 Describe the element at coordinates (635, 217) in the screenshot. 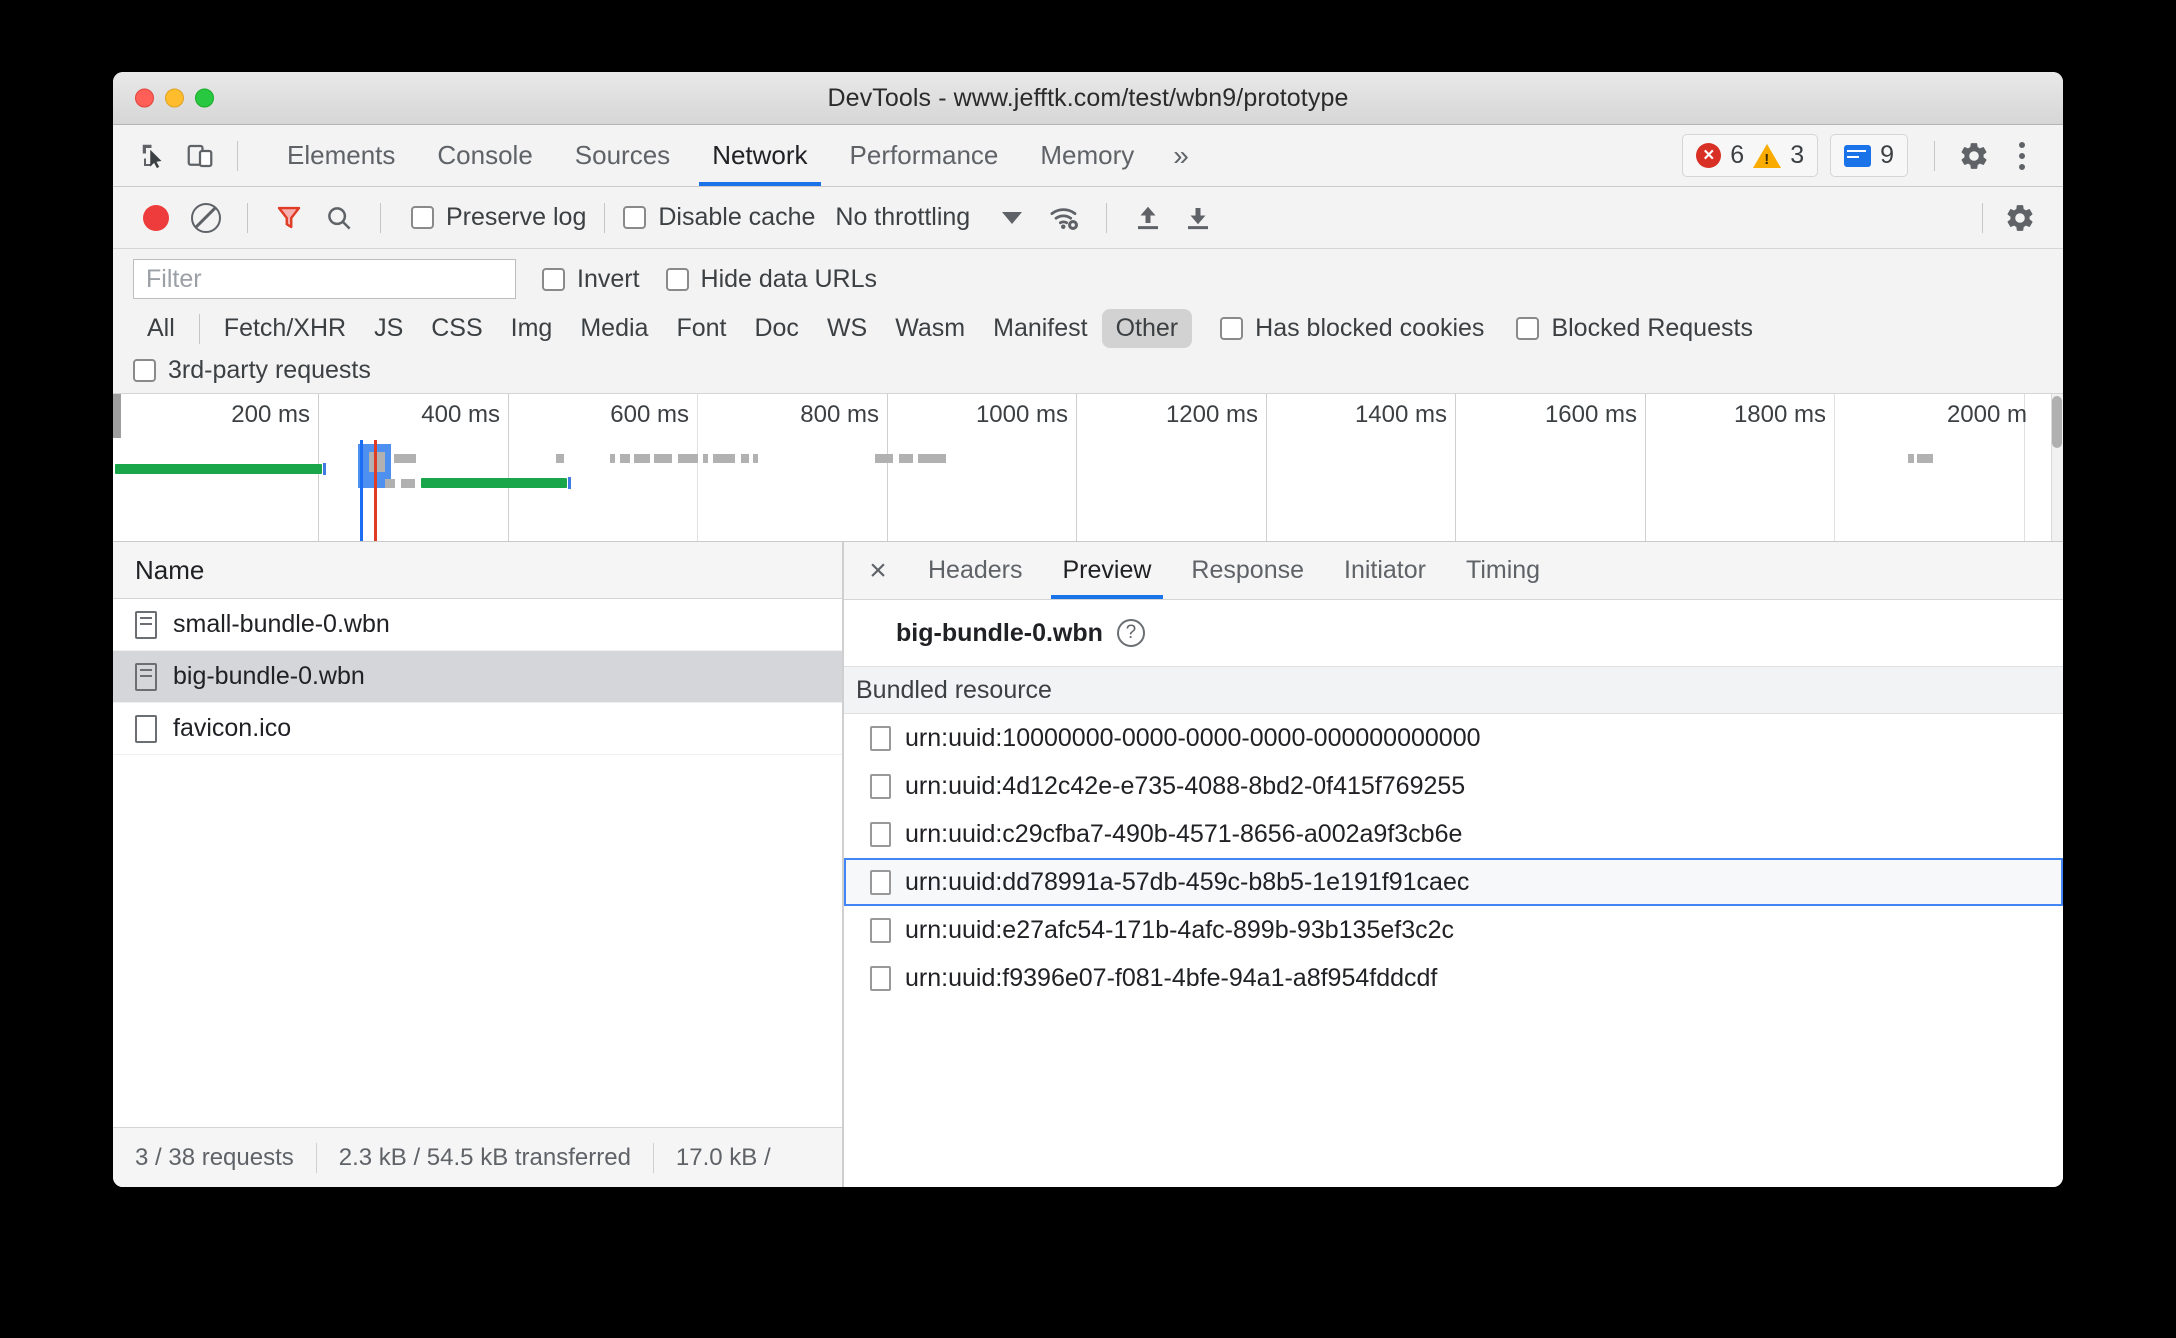

I see `disable-cache-box` at that location.